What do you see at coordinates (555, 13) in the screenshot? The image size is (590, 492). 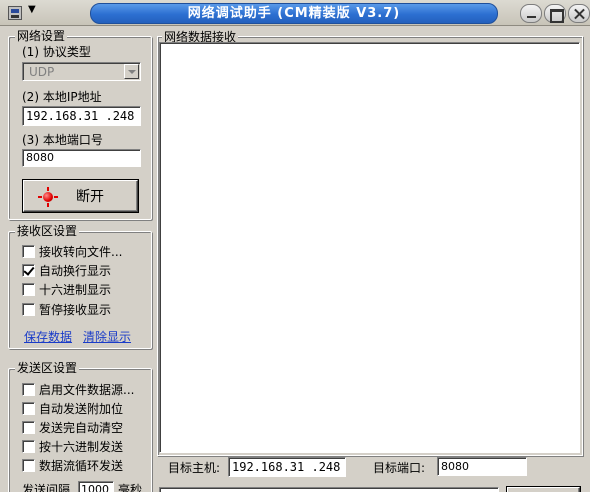 I see `maximize-button` at bounding box center [555, 13].